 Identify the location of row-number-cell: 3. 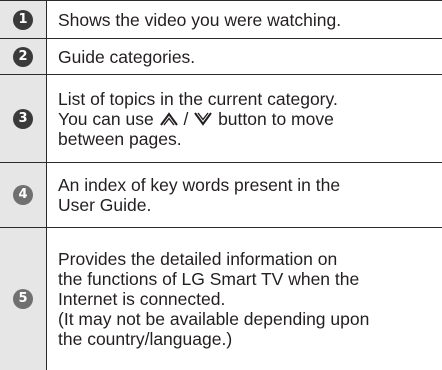
(23, 119).